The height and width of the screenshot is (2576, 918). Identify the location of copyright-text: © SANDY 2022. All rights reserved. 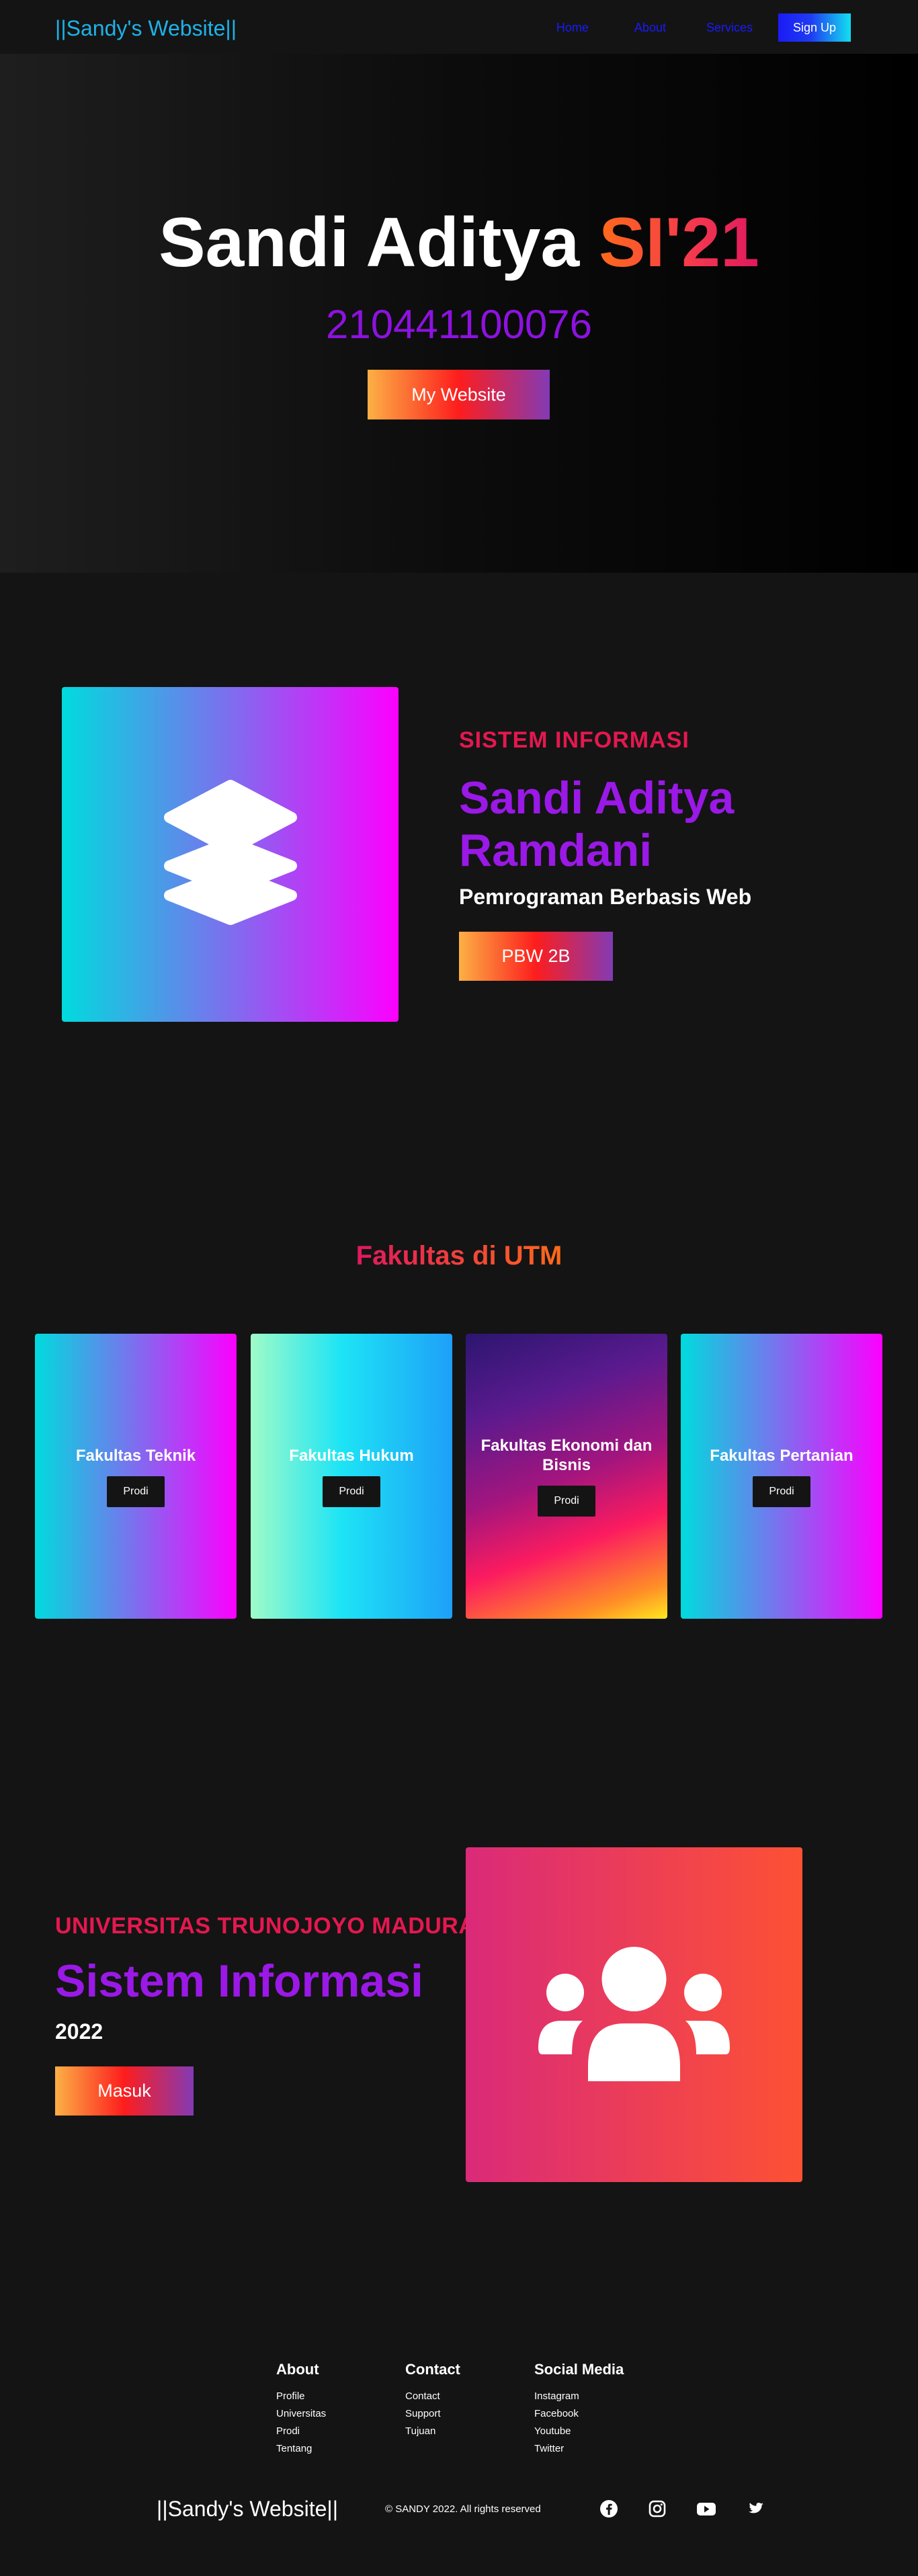
(463, 2509).